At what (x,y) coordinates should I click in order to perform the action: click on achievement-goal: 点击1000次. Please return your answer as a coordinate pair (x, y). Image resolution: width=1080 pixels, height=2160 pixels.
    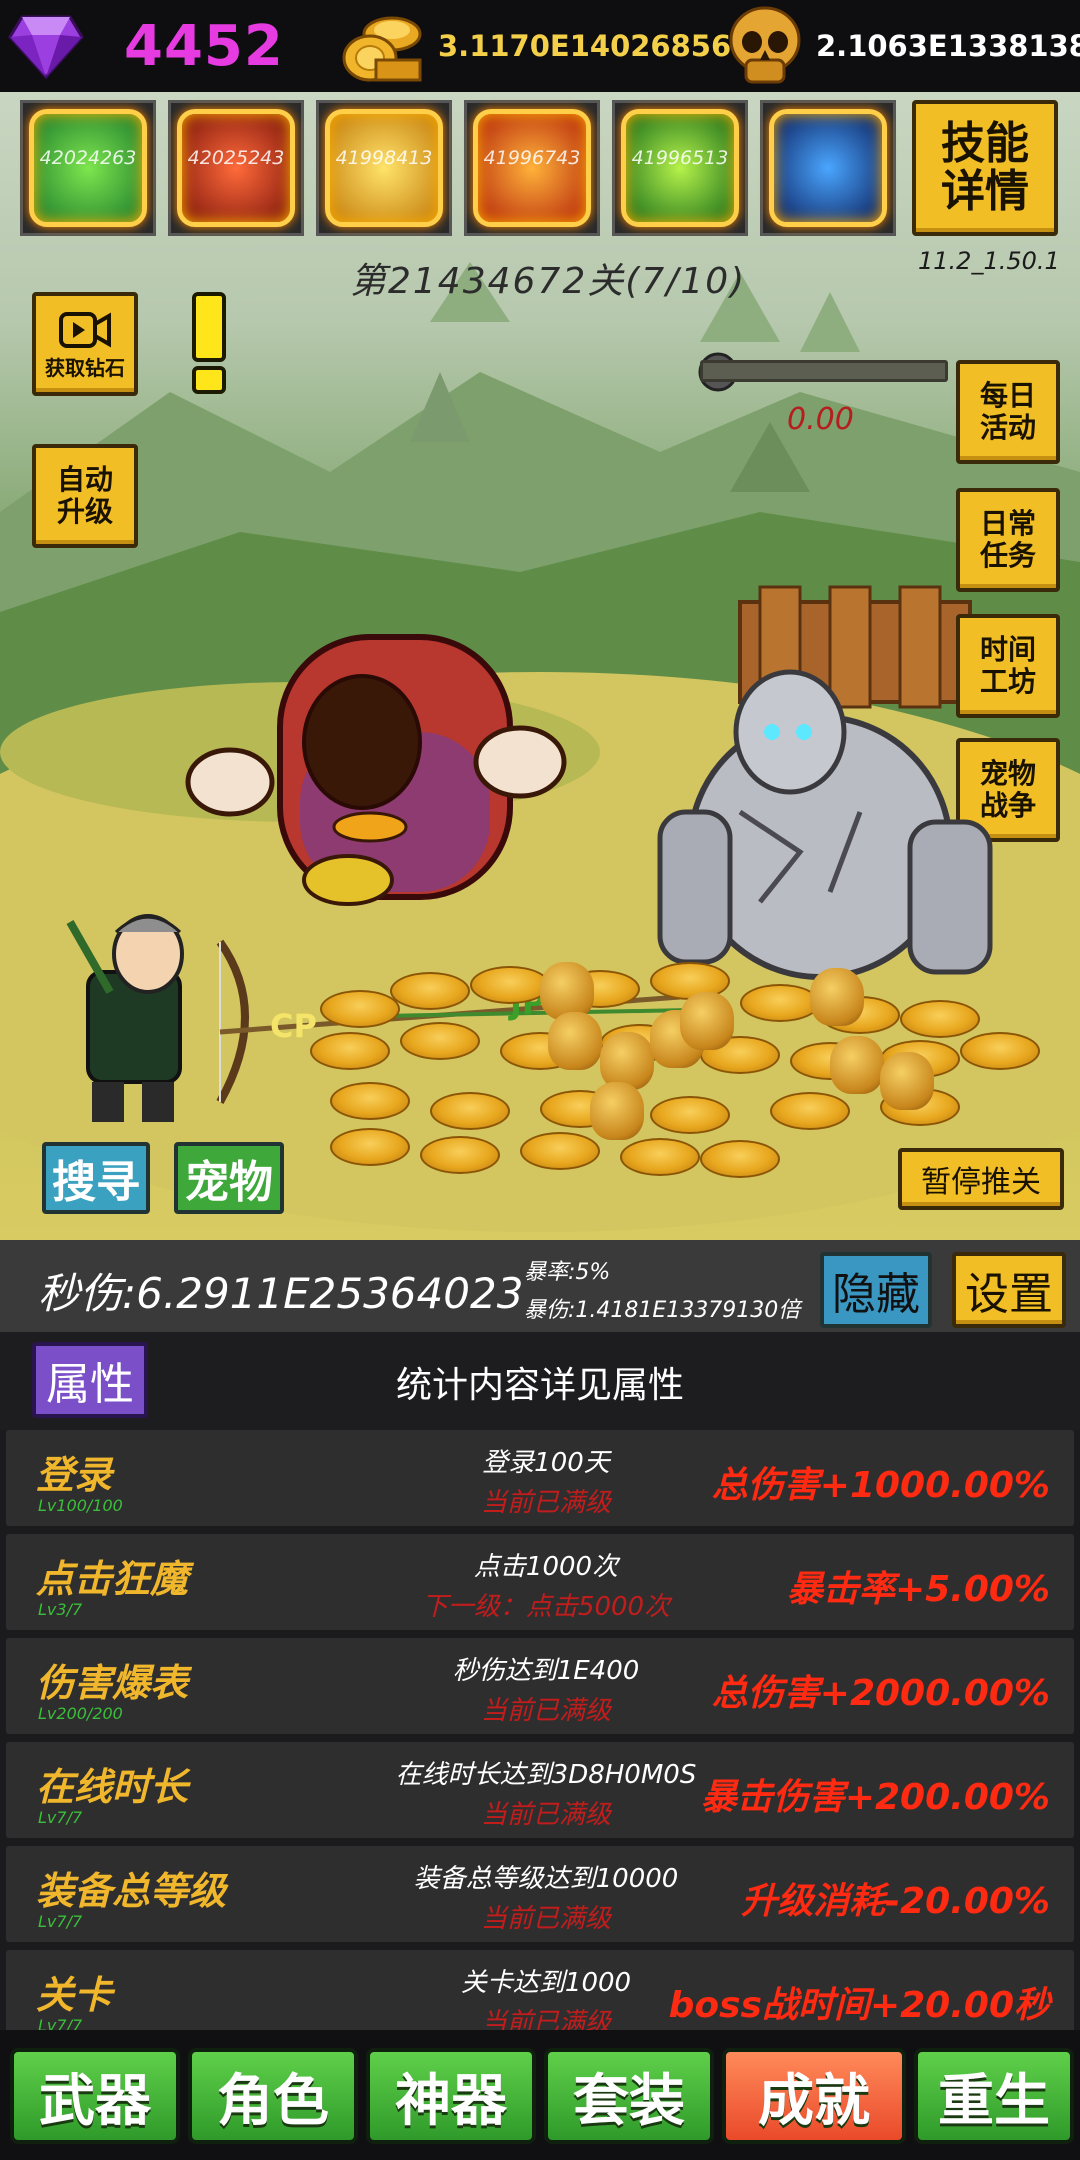
    Looking at the image, I should click on (546, 1567).